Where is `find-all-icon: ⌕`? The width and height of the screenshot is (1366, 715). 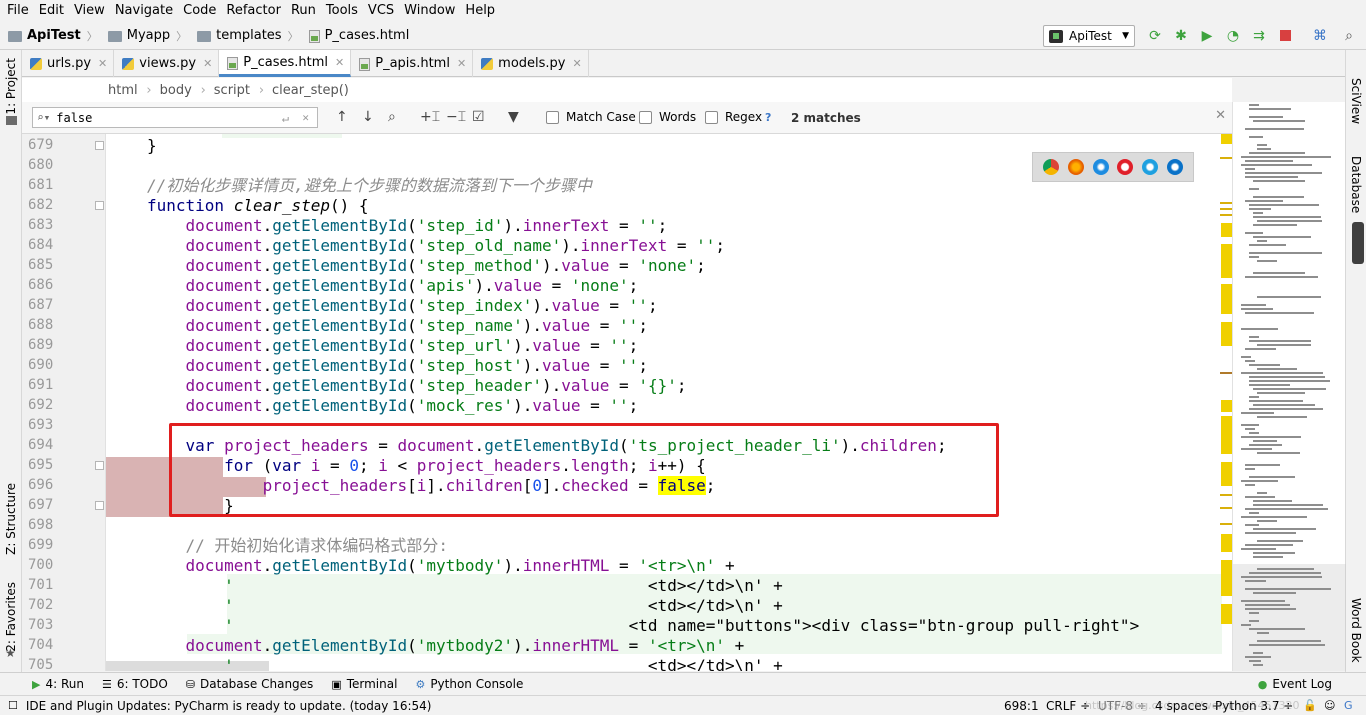
find-all-icon: ⌕ is located at coordinates (392, 117).